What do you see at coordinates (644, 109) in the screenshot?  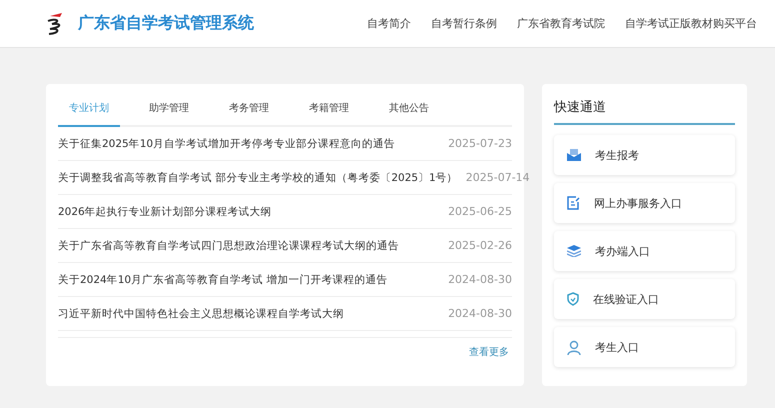 I see `section-title: 快速通道` at bounding box center [644, 109].